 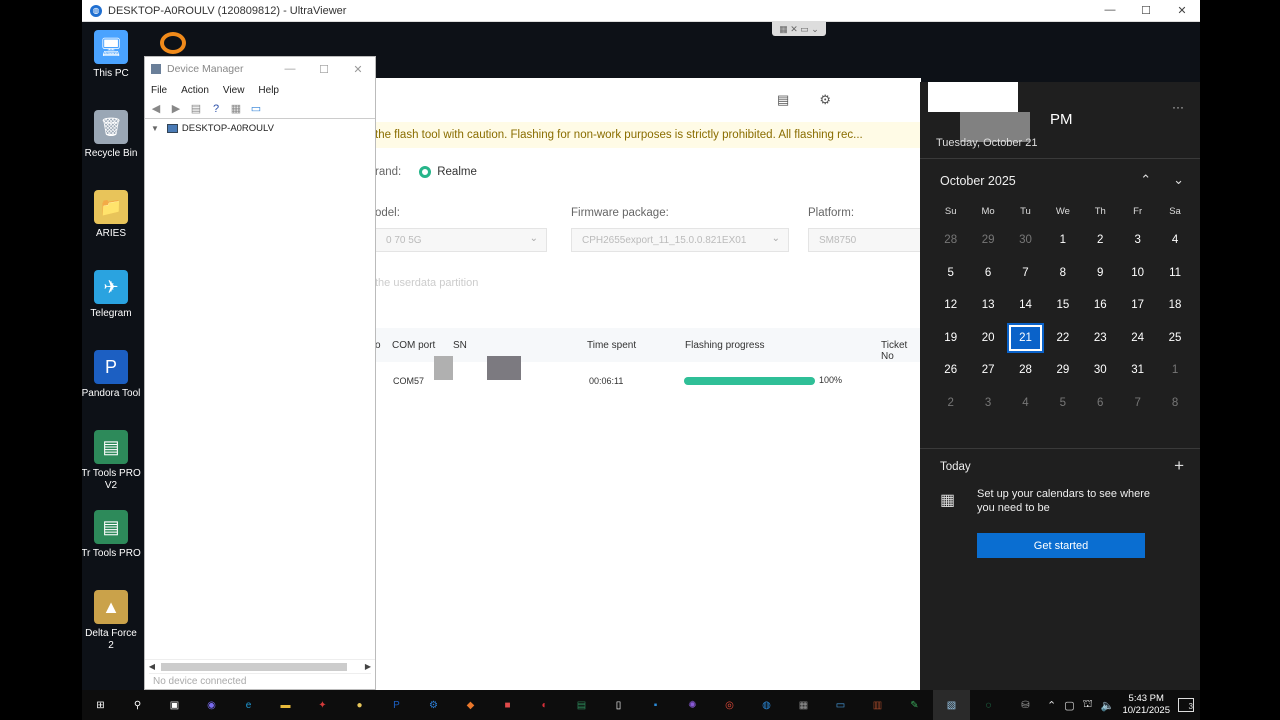 I want to click on calendar-day-today: 21, so click(x=1025, y=337).